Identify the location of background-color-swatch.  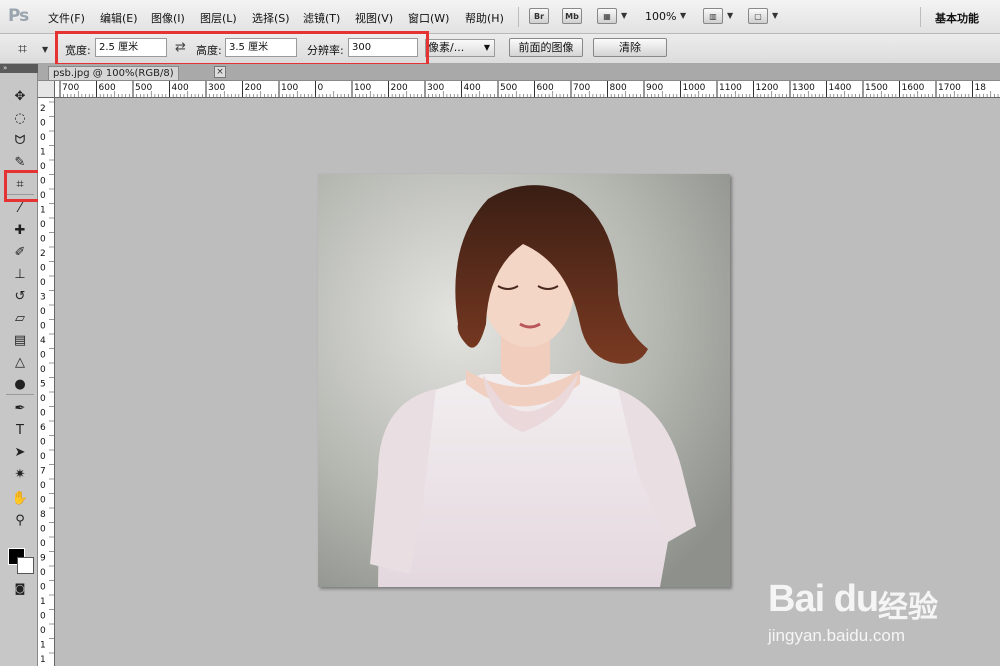
(25, 565).